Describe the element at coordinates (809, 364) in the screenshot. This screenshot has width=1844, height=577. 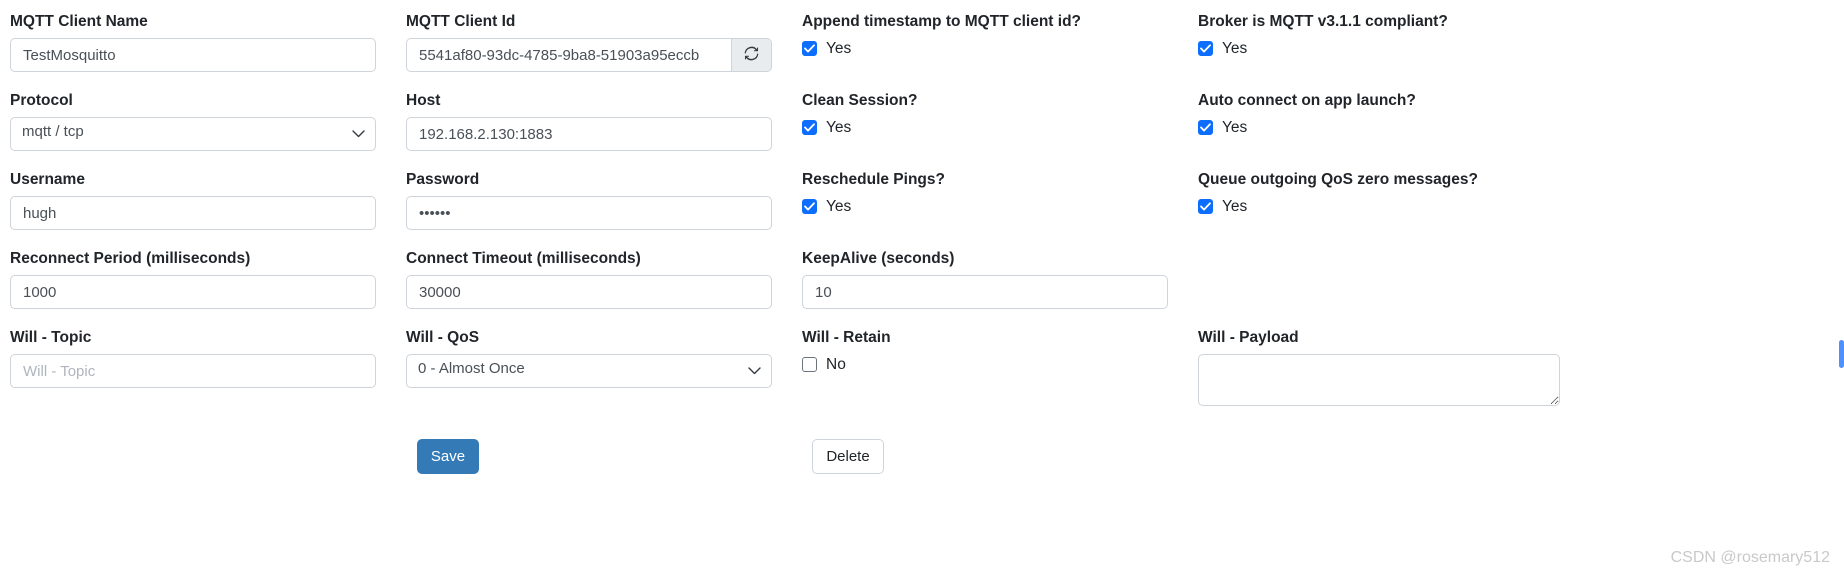
I see `will-retain-checkbox` at that location.